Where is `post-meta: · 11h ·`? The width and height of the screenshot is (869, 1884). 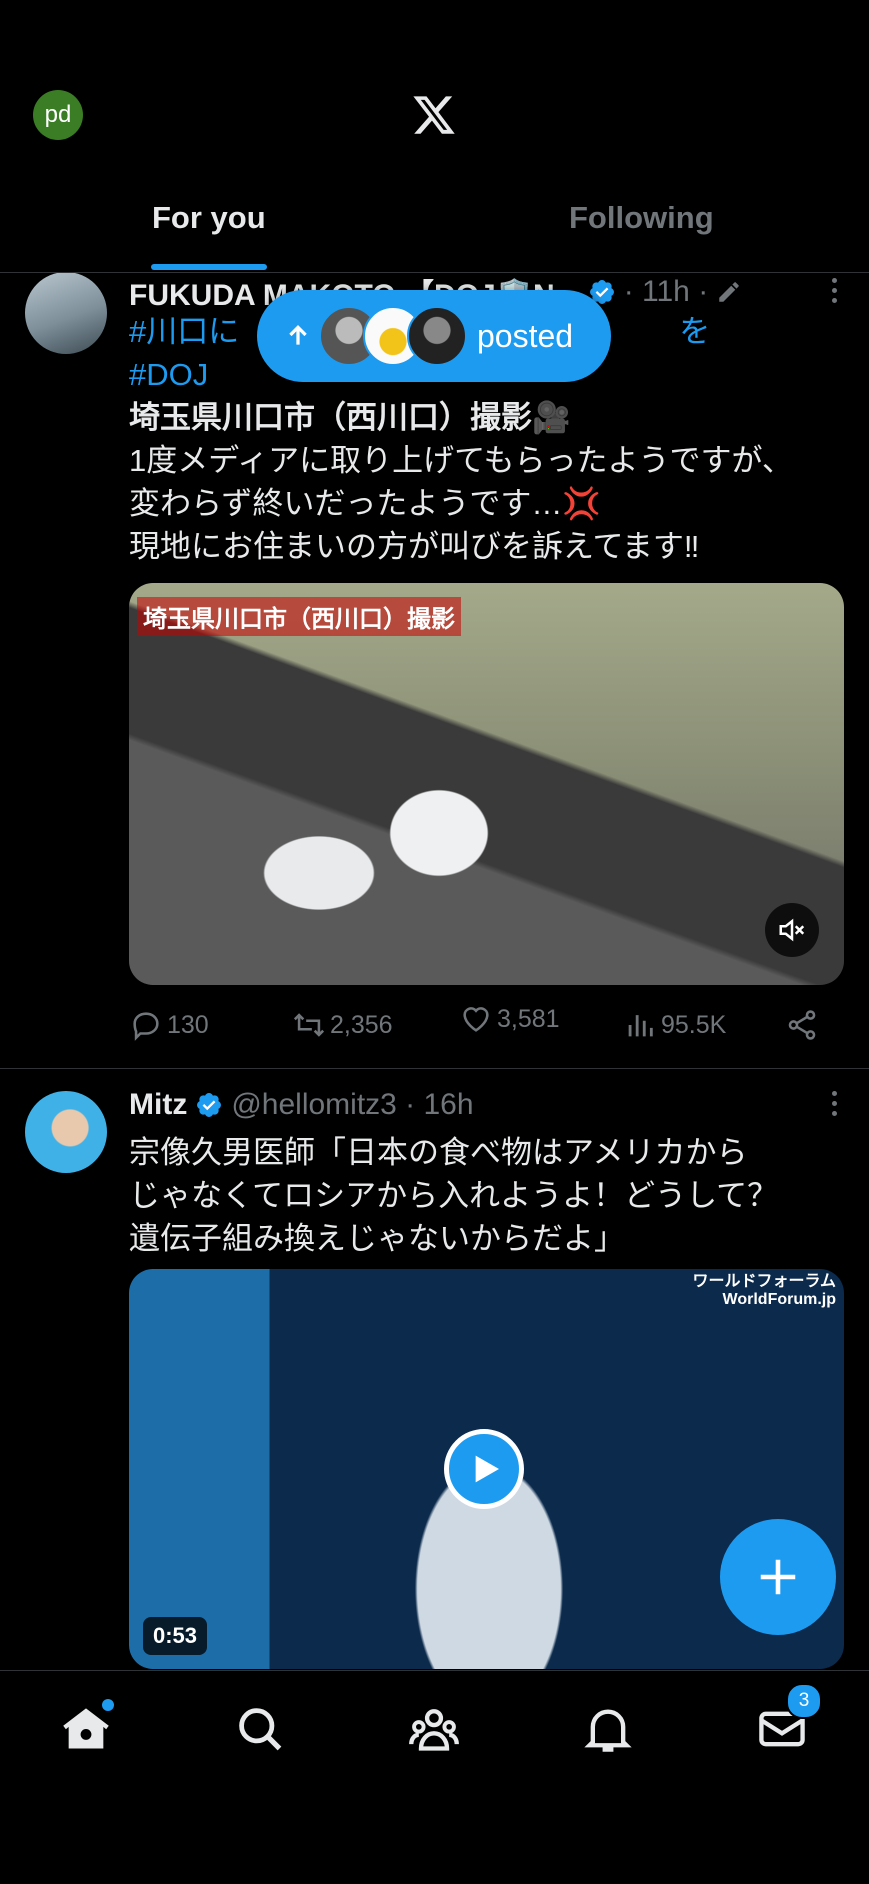 post-meta: · 11h · is located at coordinates (666, 291).